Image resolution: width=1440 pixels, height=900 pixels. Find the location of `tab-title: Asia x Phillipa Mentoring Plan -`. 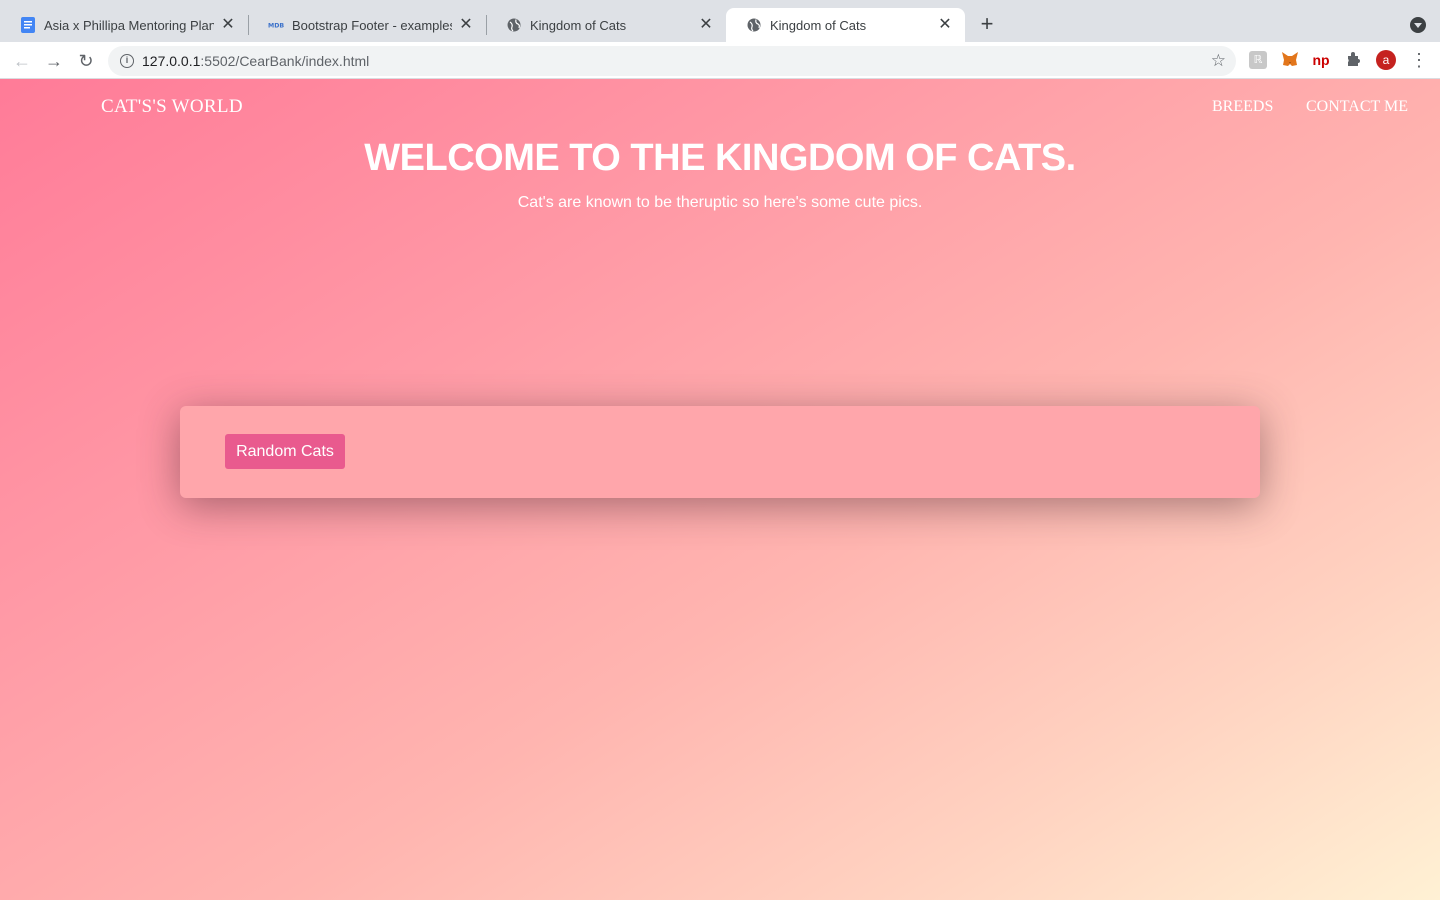

tab-title: Asia x Phillipa Mentoring Plan - is located at coordinates (129, 25).